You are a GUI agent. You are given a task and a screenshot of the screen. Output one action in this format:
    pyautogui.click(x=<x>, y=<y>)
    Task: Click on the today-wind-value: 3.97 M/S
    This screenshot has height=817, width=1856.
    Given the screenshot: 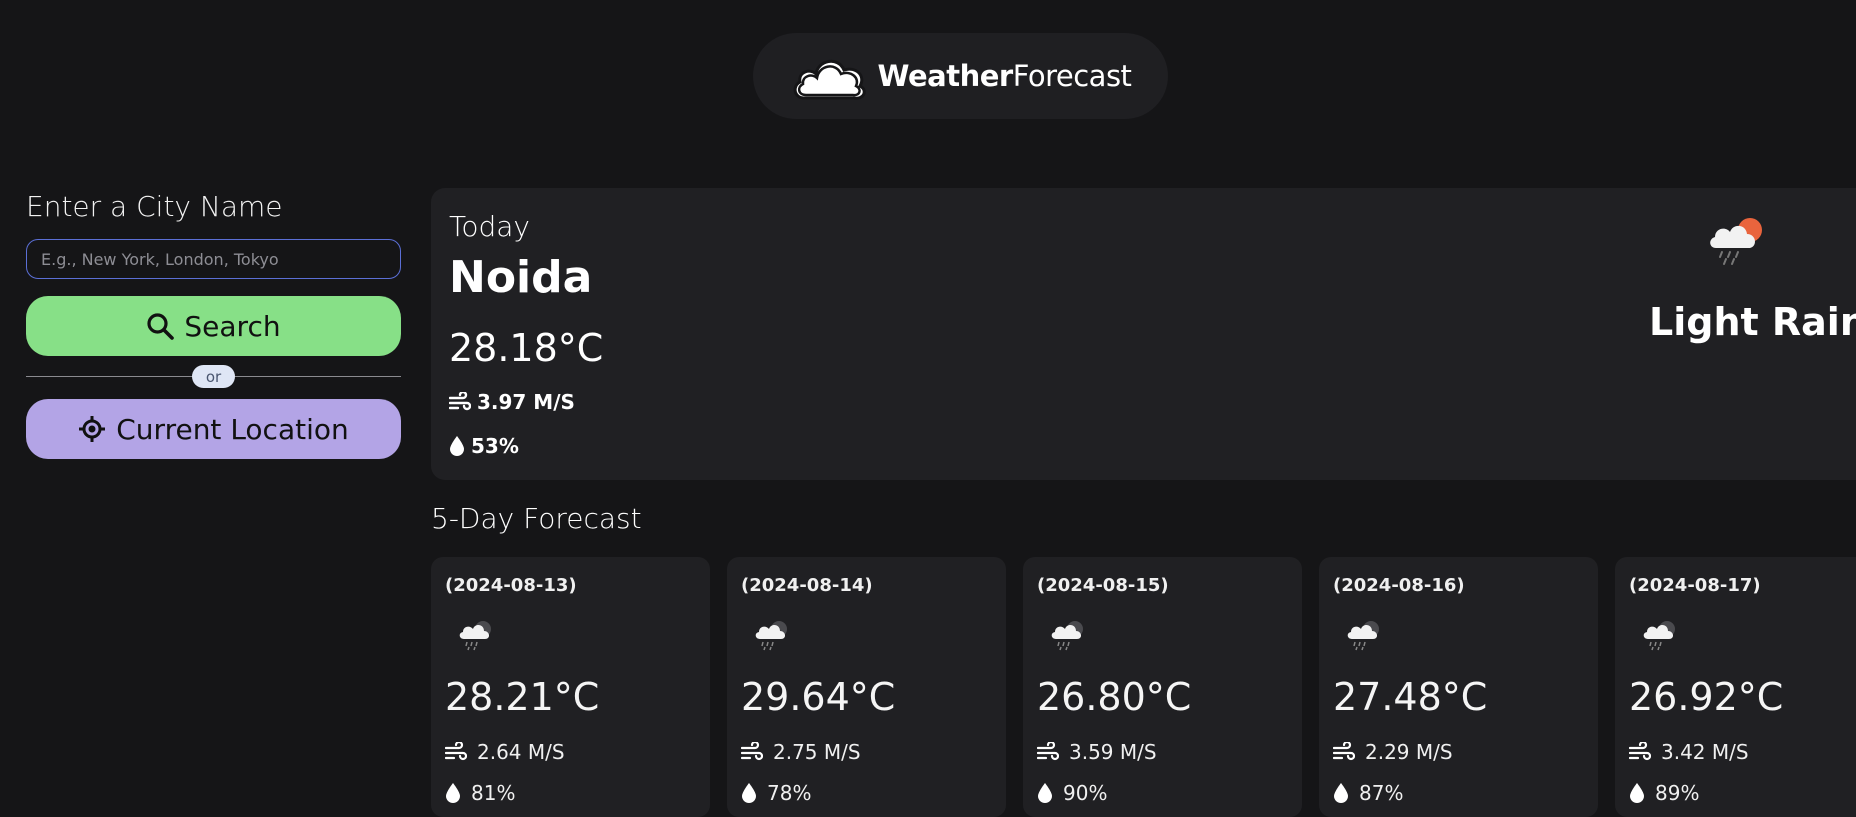 What is the action you would take?
    pyautogui.click(x=526, y=402)
    